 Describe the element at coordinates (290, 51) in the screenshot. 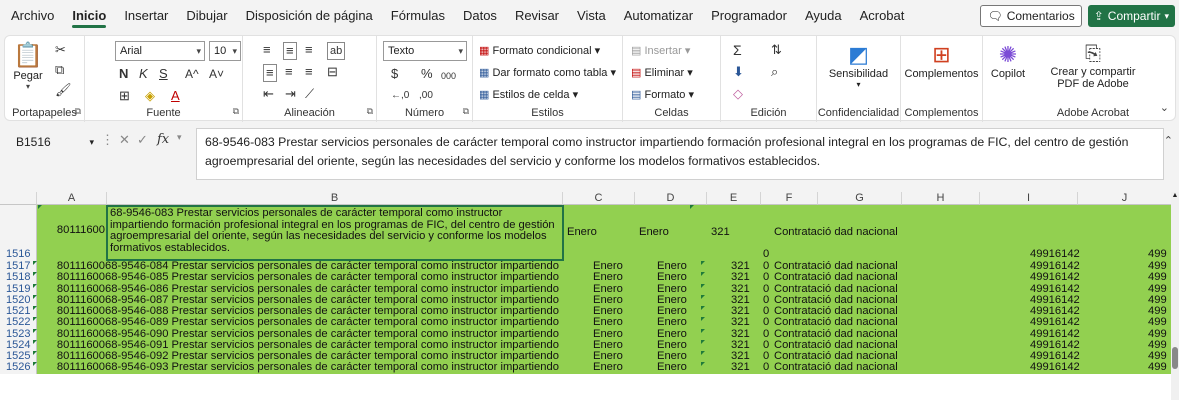

I see `align-middle-icon: ≡` at that location.